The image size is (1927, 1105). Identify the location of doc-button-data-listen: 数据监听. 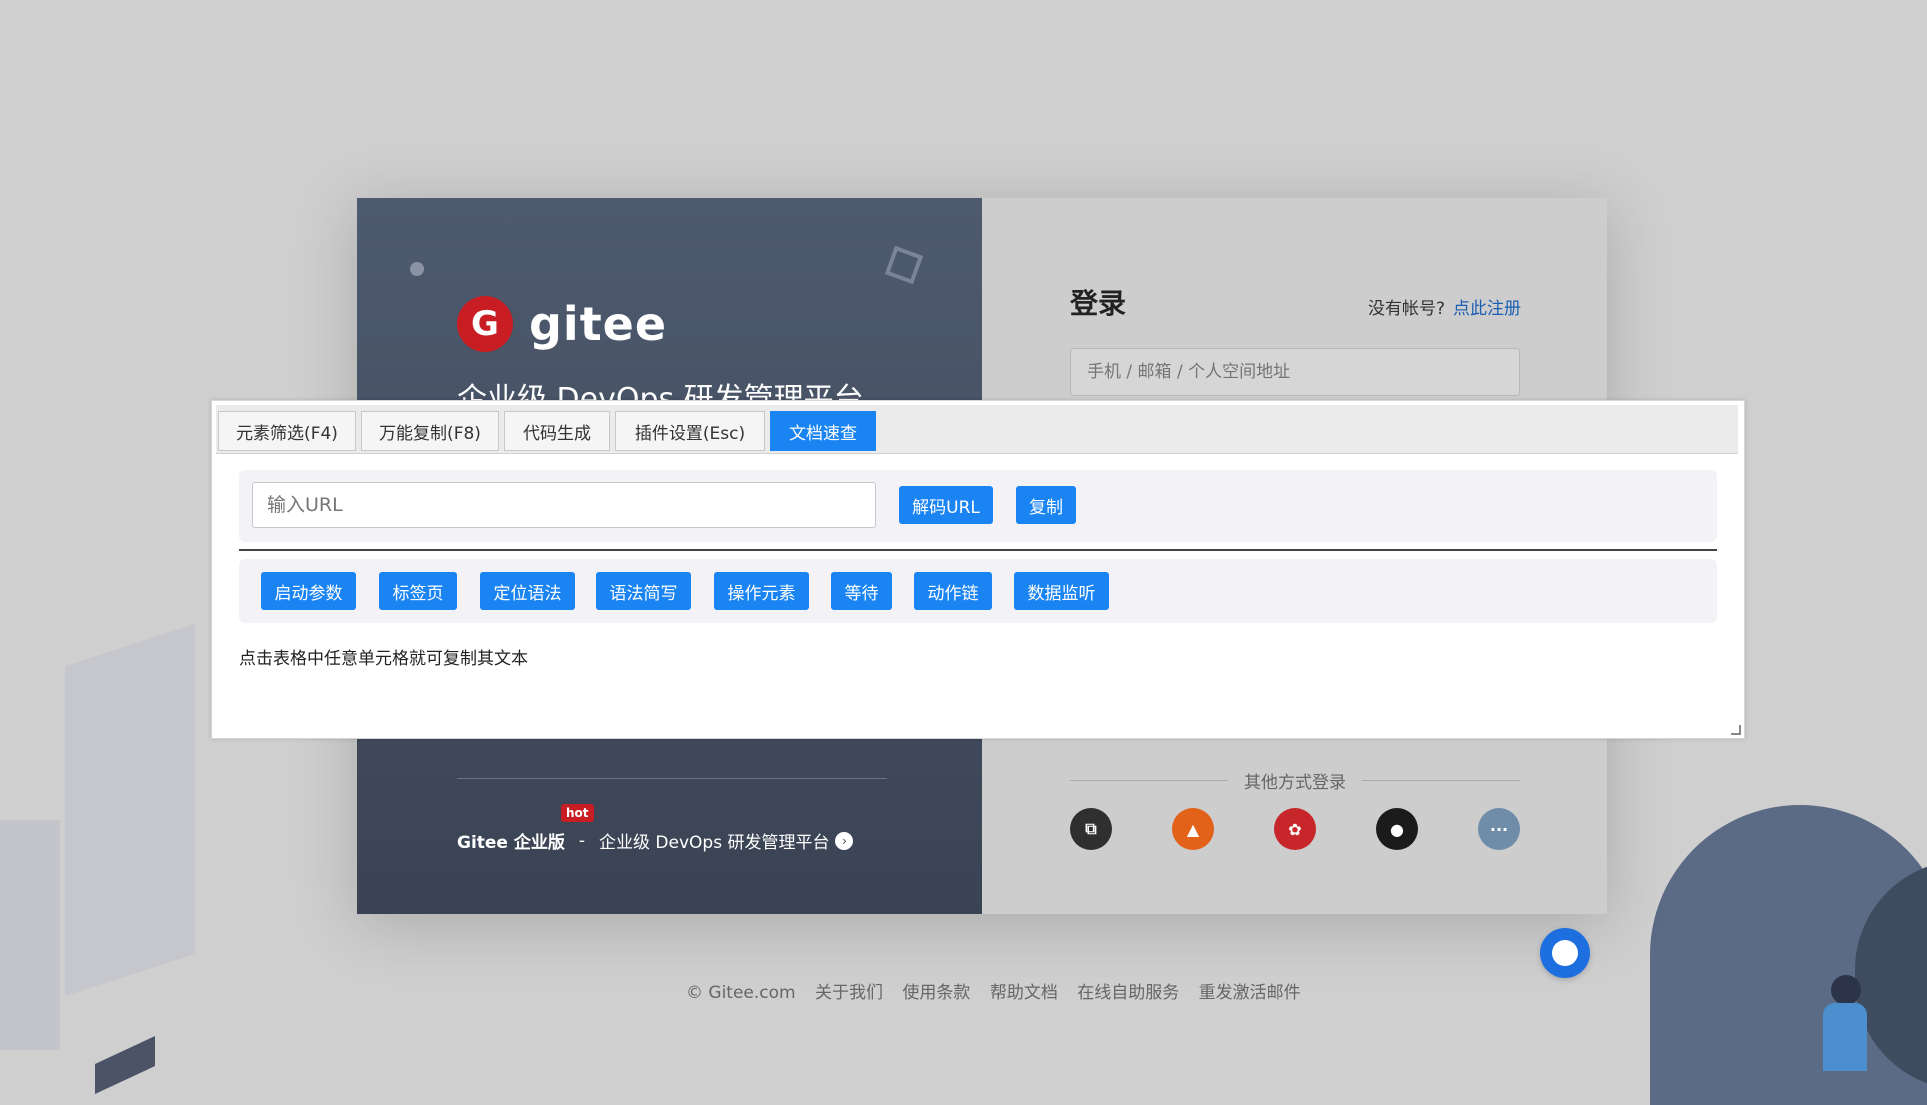
(1061, 591).